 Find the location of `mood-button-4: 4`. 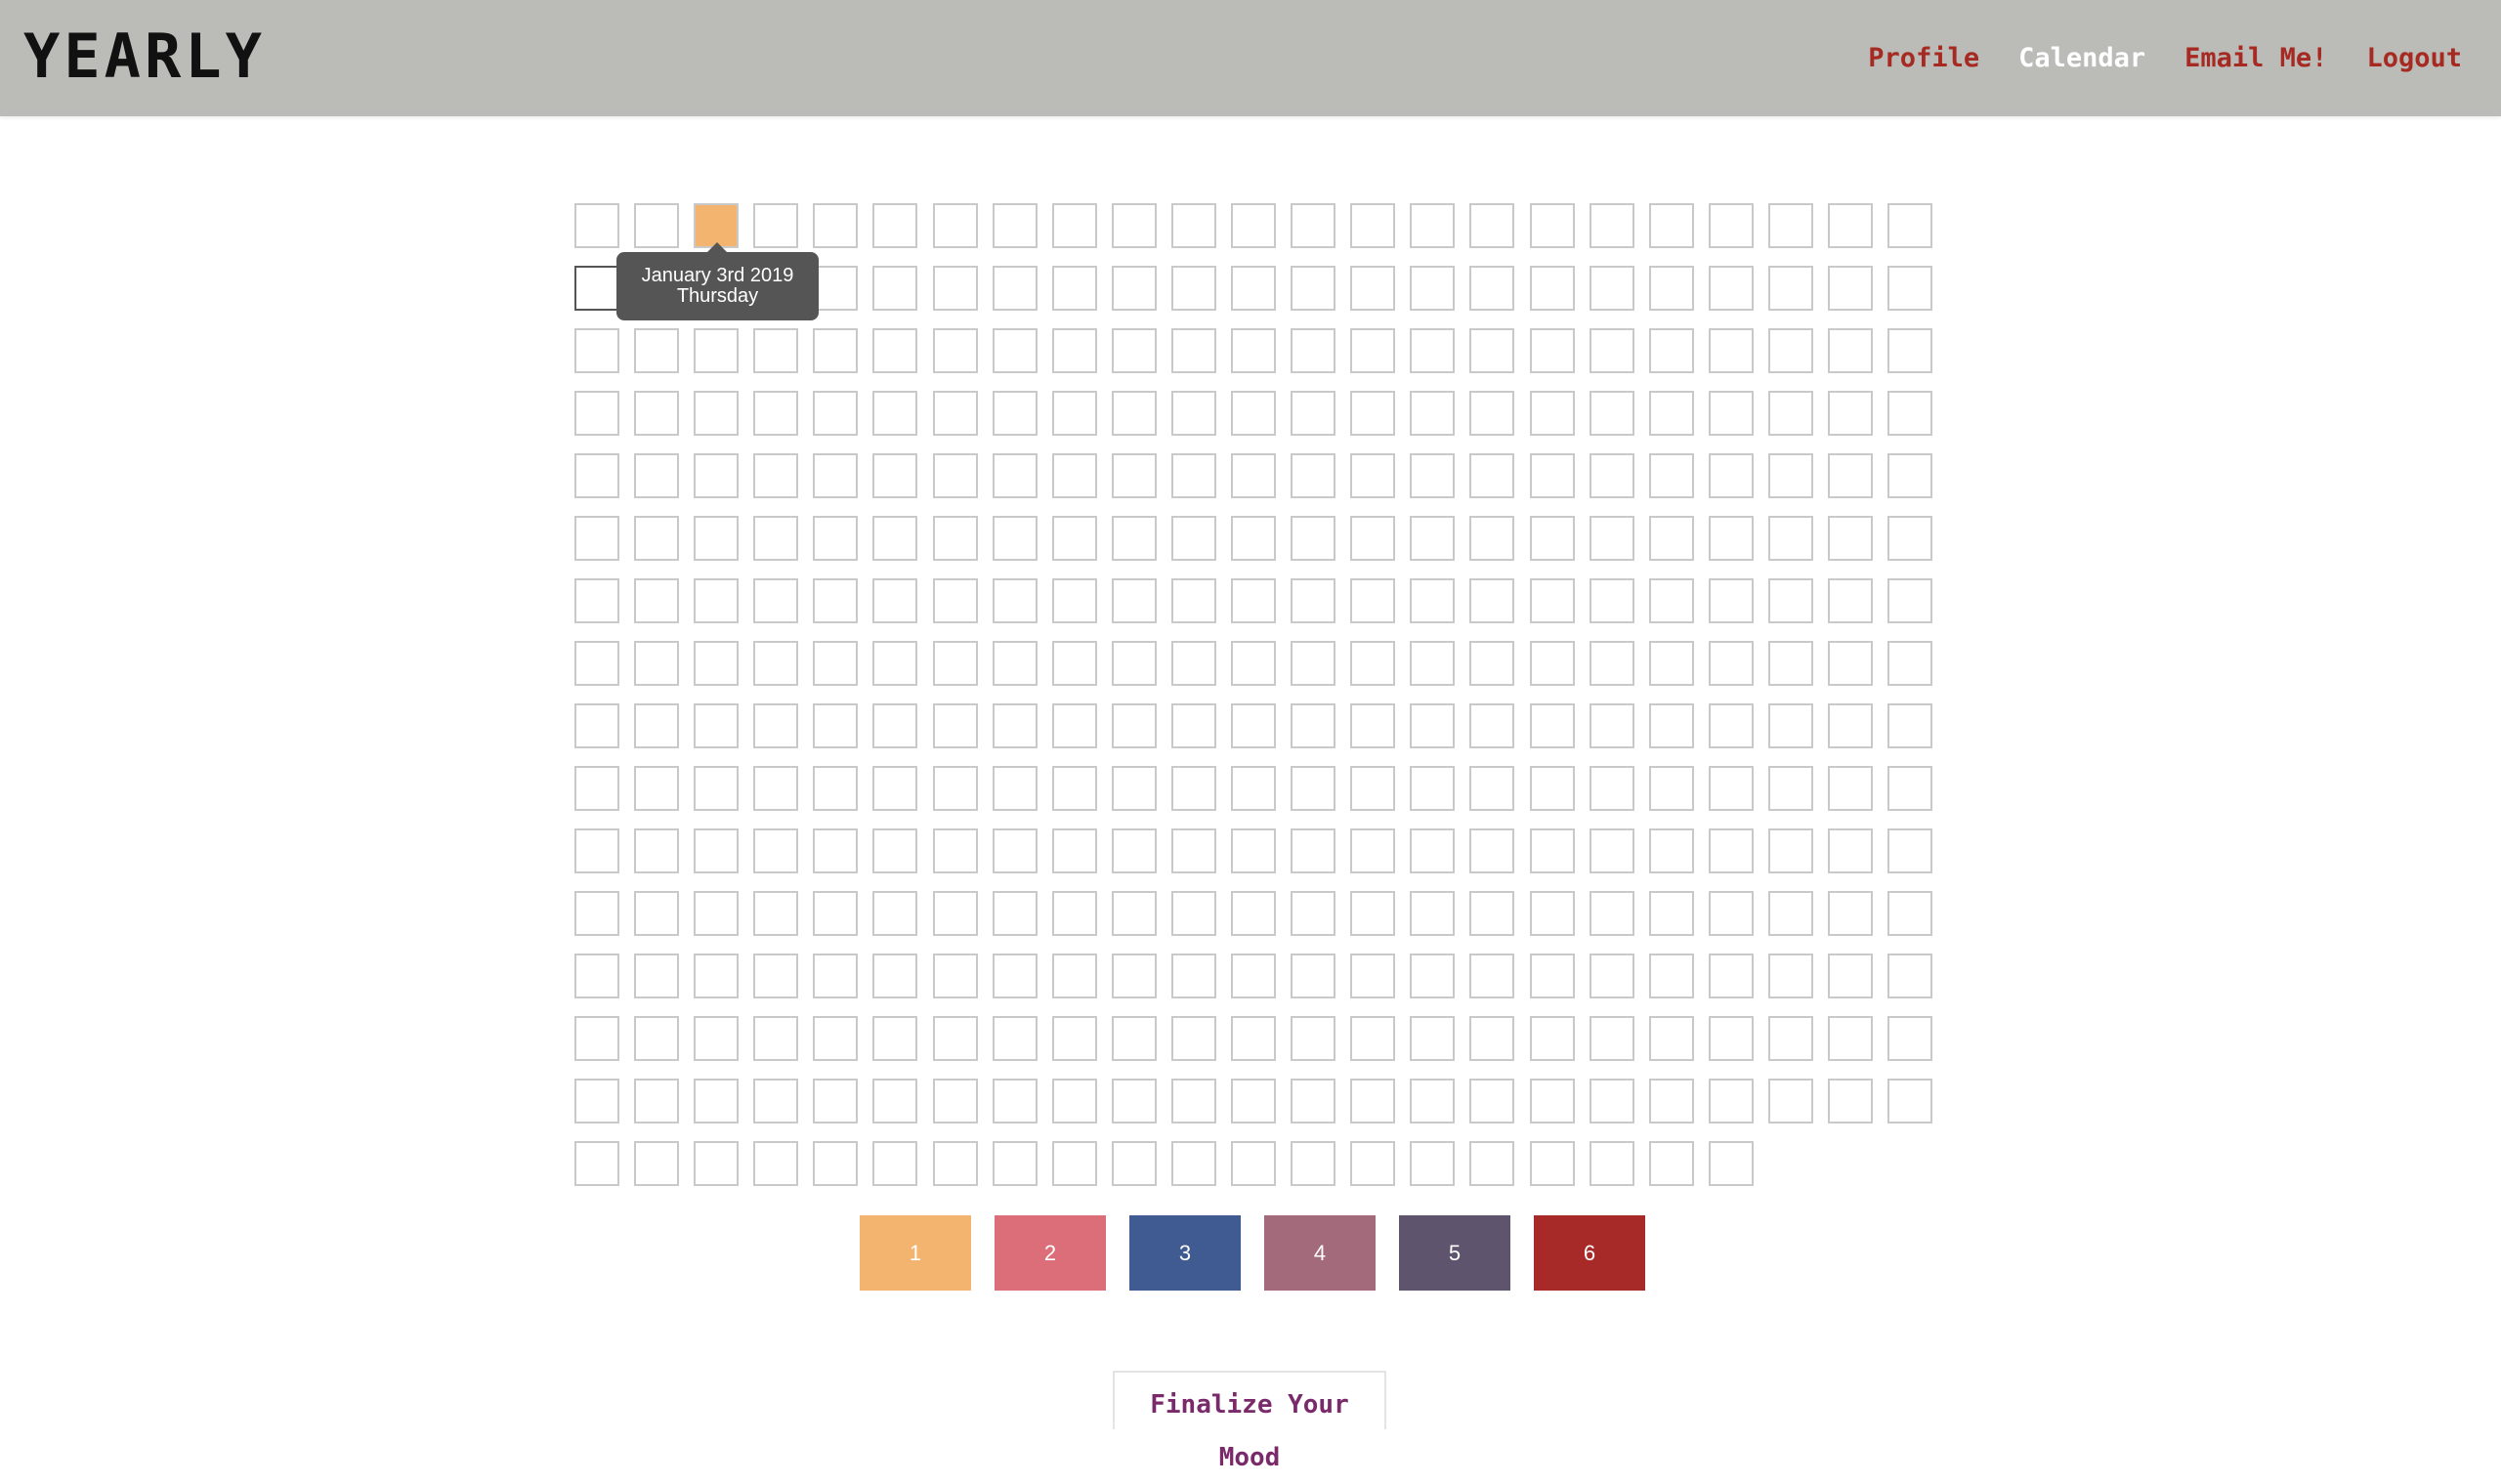

mood-button-4: 4 is located at coordinates (1320, 1253).